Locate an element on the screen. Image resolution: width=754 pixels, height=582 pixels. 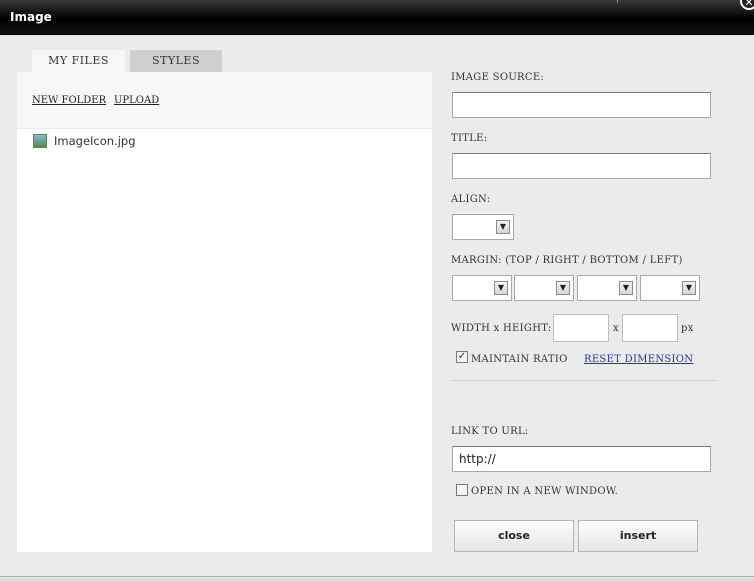
maintain-ratio-label: MAINTAIN RATIO is located at coordinates (519, 359).